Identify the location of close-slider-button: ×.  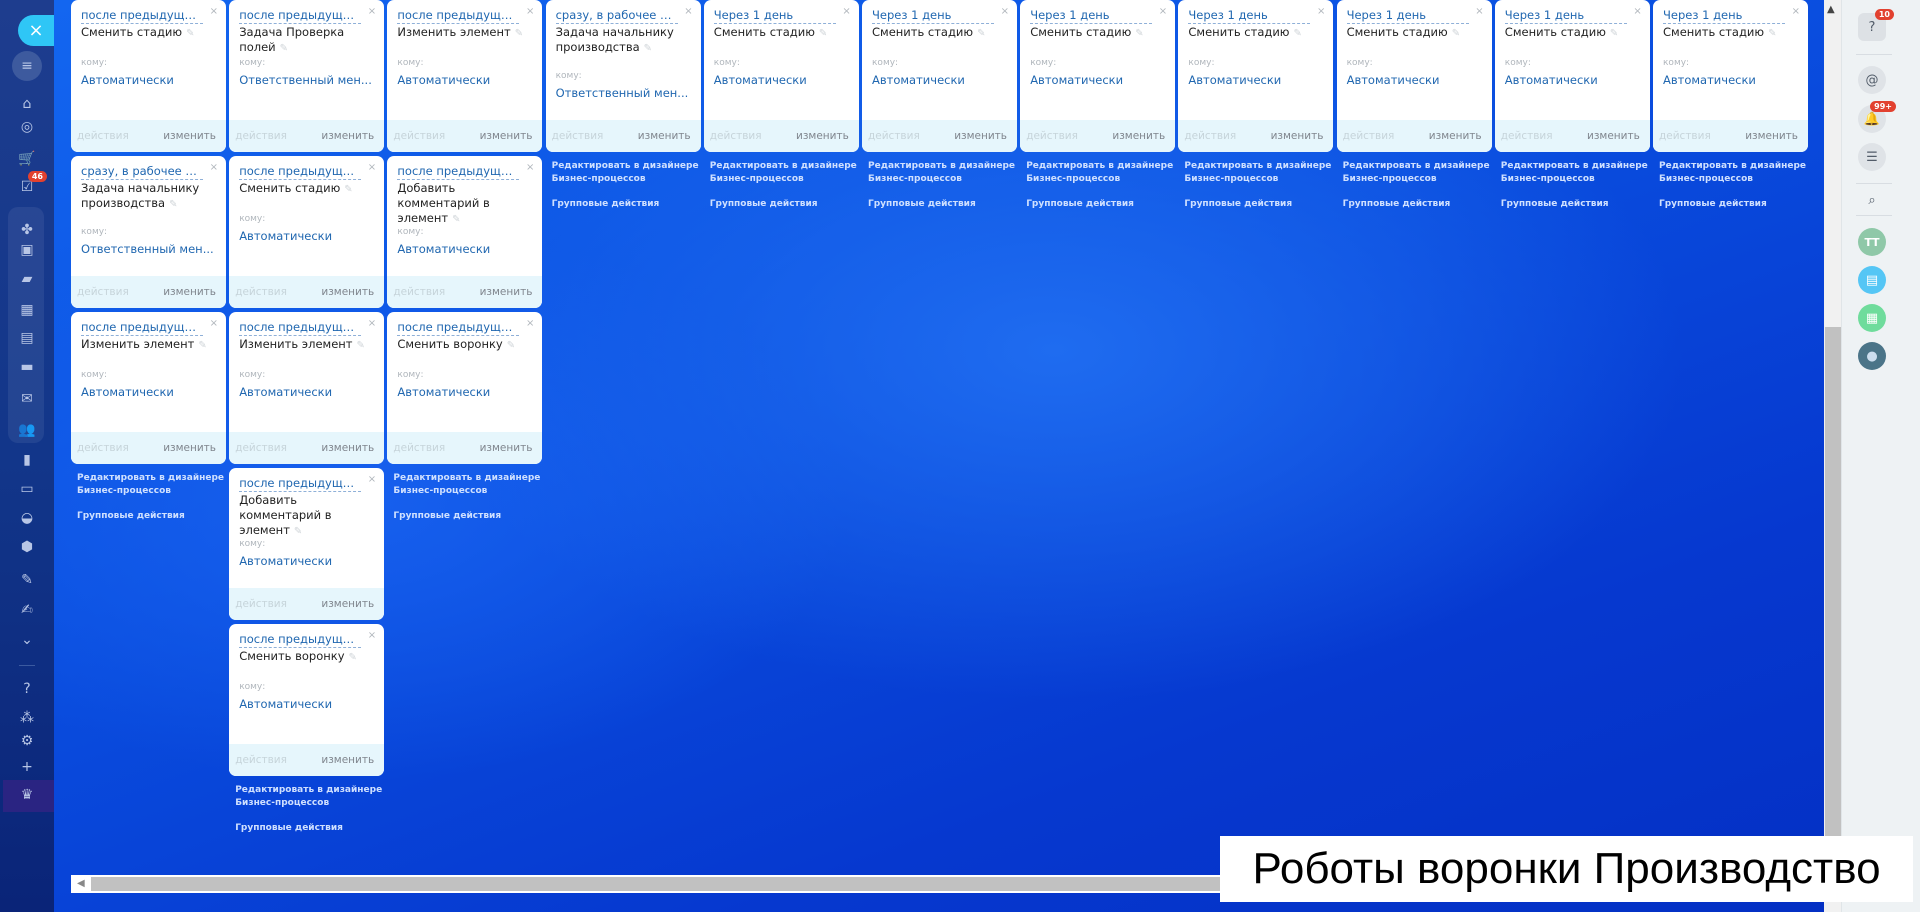
(36, 30).